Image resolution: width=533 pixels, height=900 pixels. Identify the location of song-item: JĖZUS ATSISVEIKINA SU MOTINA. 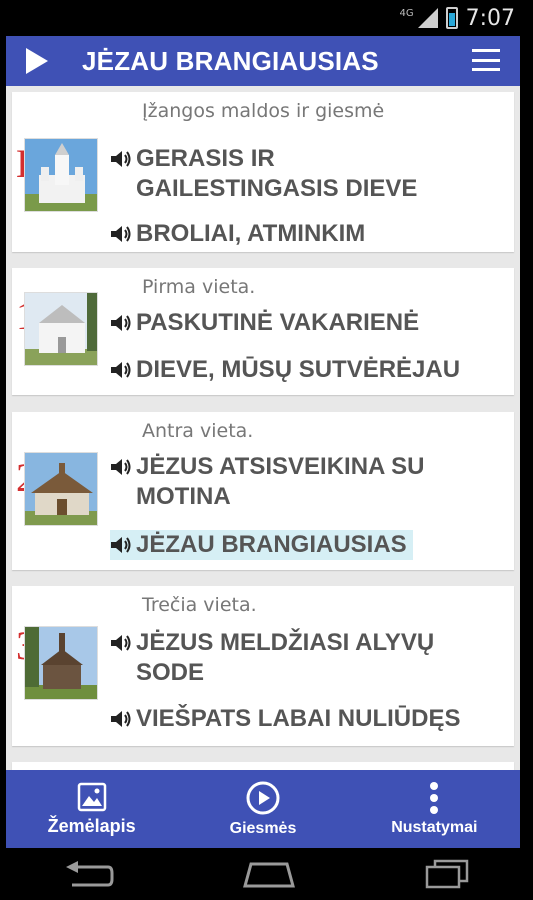
(293, 482).